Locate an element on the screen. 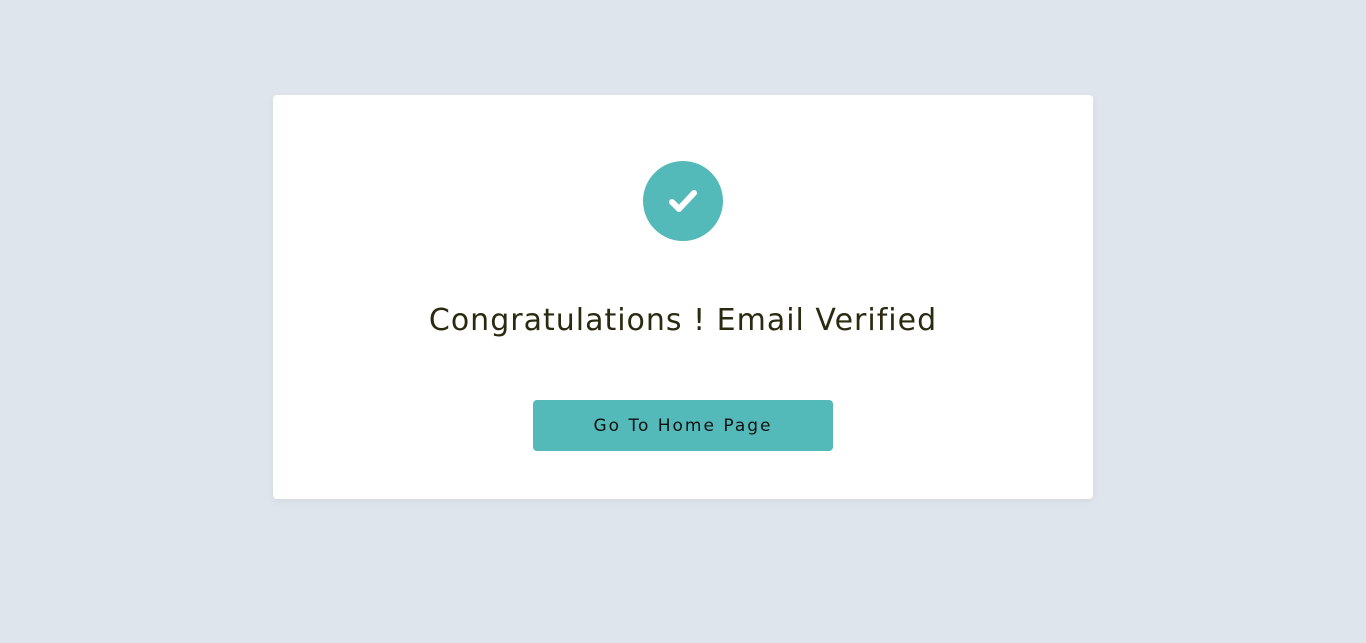  check-circle-icon is located at coordinates (683, 201).